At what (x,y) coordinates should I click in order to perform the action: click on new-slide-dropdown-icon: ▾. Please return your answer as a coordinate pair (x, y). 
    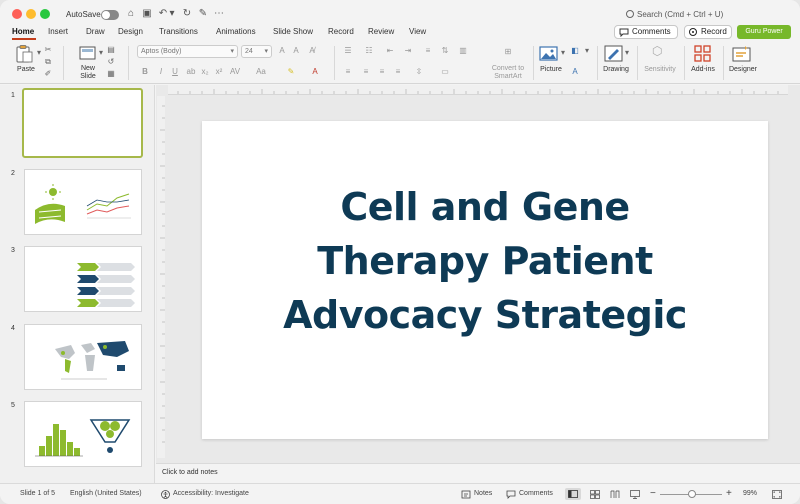
    Looking at the image, I should click on (101, 52).